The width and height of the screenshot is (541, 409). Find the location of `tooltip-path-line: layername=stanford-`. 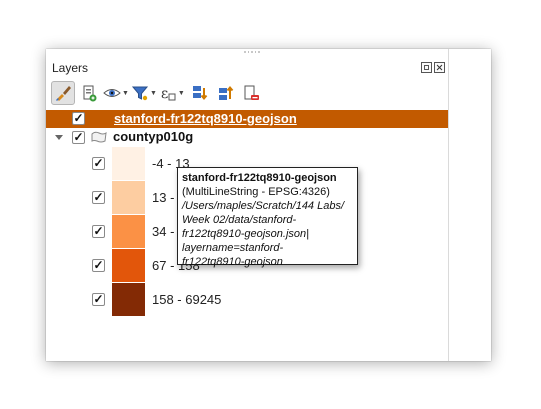

tooltip-path-line: layername=stanford- is located at coordinates (233, 248).